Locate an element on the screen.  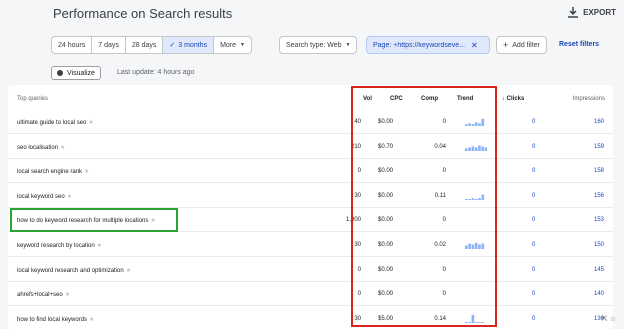
query-text: how to find local keywords ★ is located at coordinates (55, 319).